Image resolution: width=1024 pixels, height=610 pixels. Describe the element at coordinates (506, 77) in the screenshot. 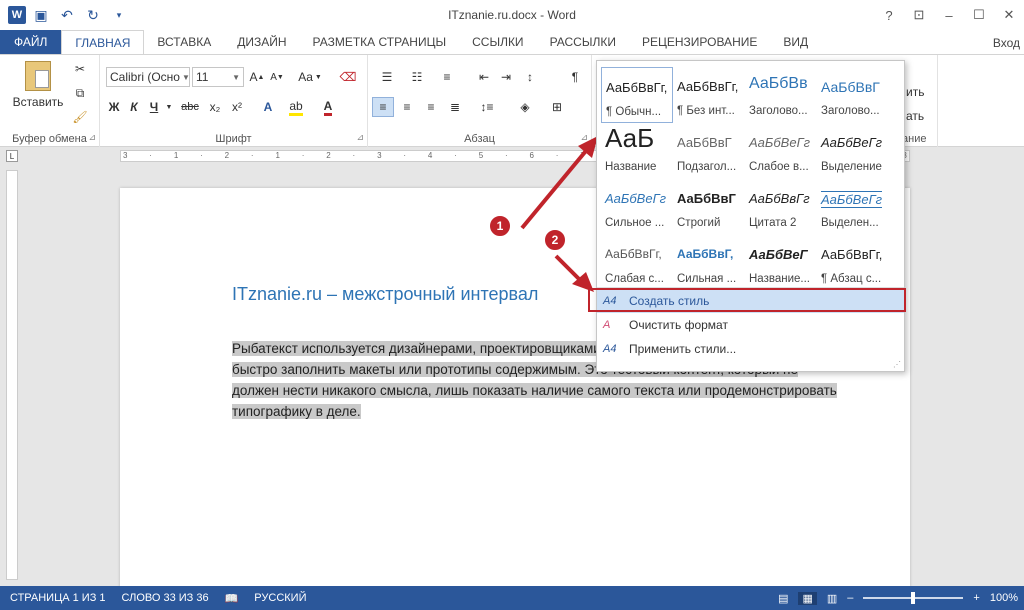

I see `increase-indent-icon: ⇥` at that location.